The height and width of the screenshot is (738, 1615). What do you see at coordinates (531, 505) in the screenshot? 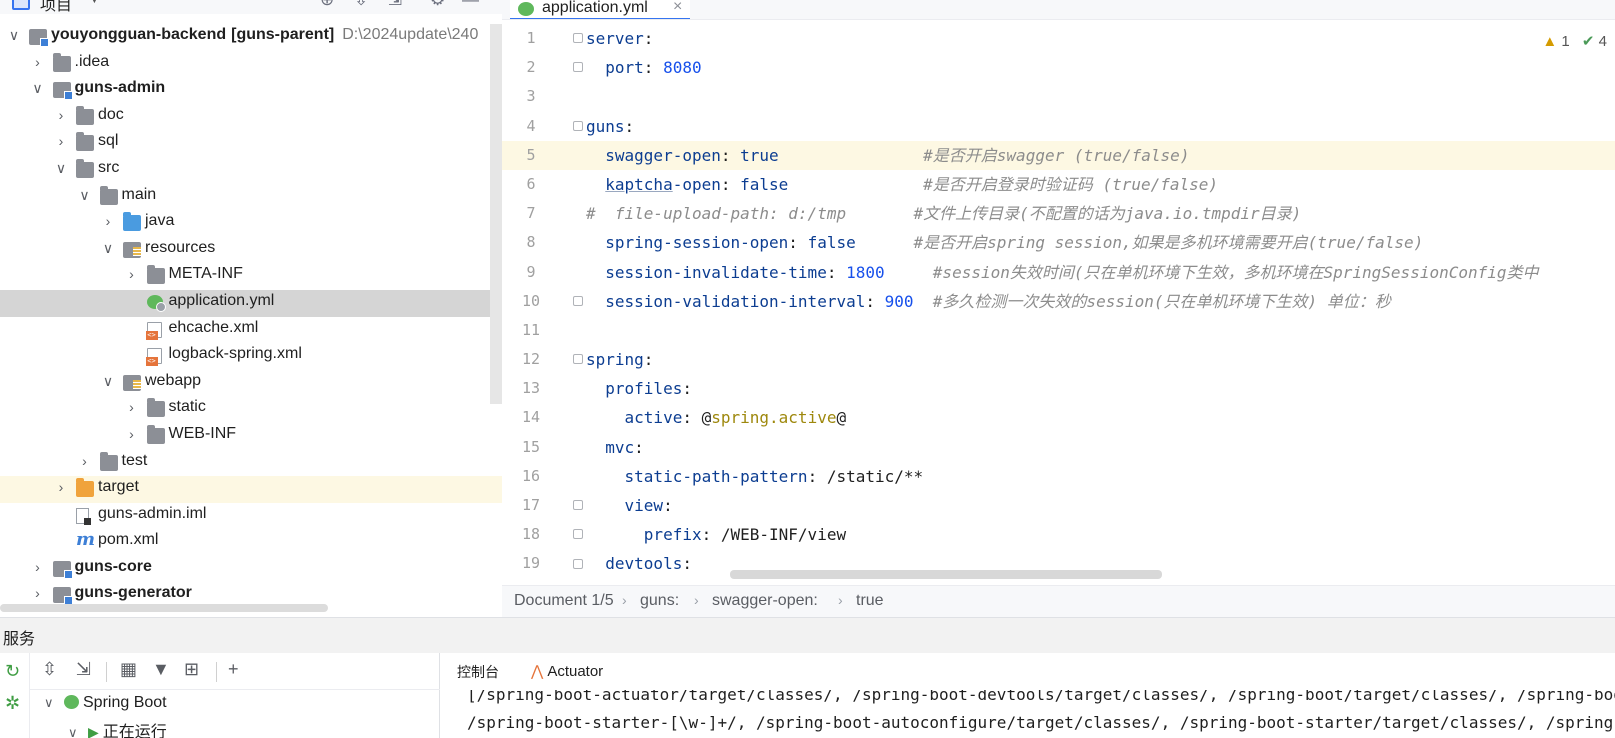
I see `line-number: 17` at bounding box center [531, 505].